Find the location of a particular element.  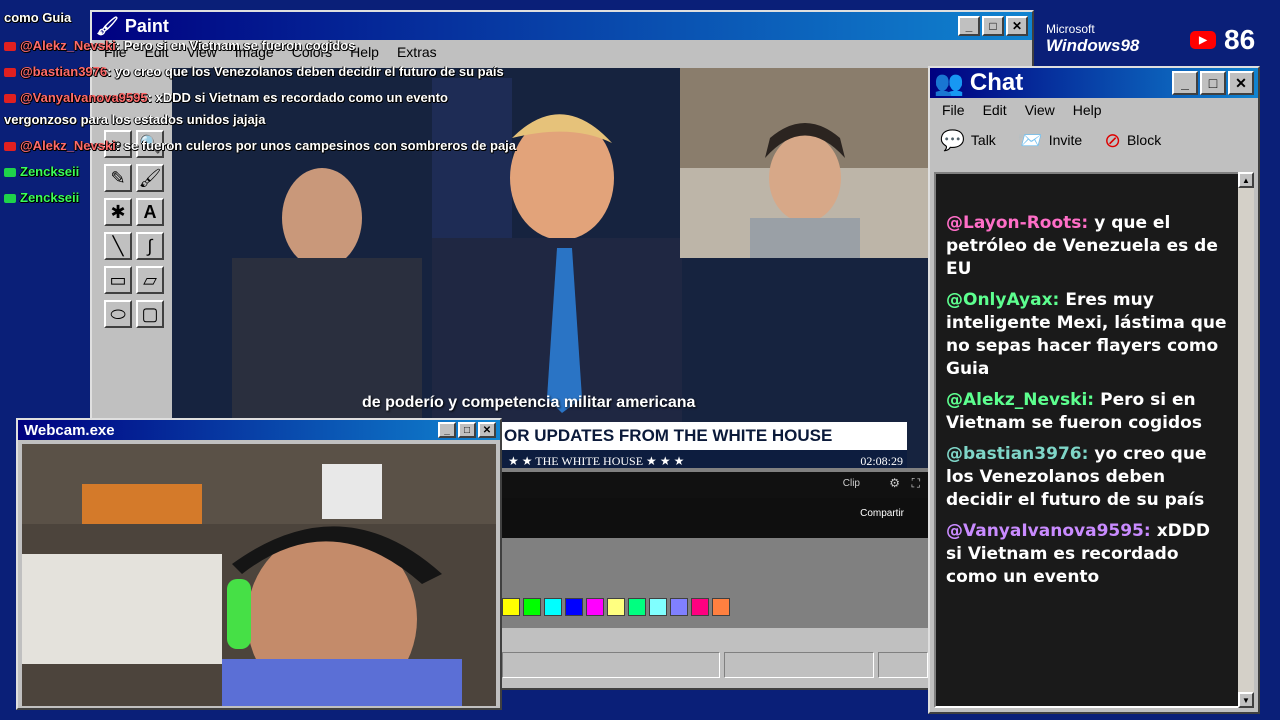

chat-username: @VanyaIvanova9595: is located at coordinates (1048, 531).